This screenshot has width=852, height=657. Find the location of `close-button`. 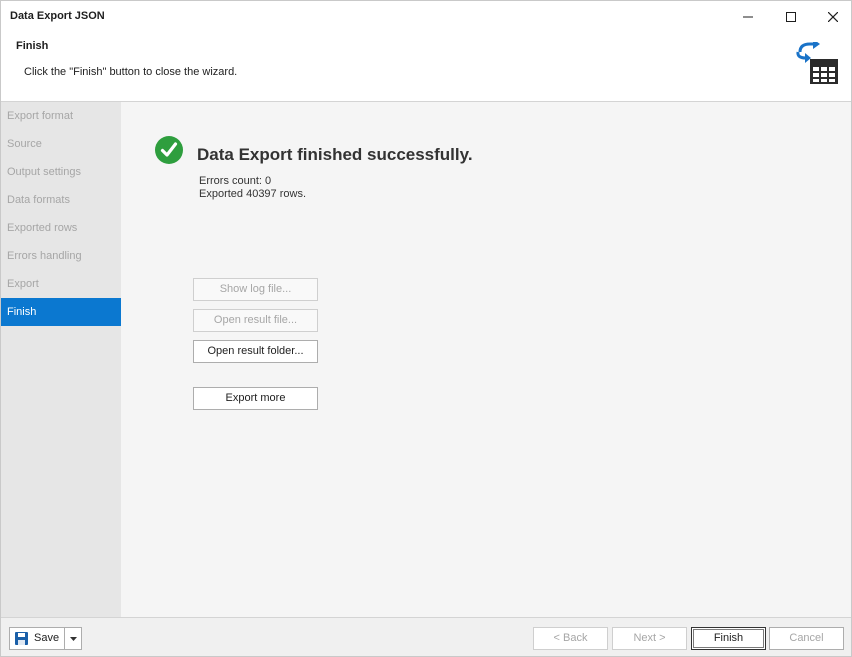

close-button is located at coordinates (831, 16).